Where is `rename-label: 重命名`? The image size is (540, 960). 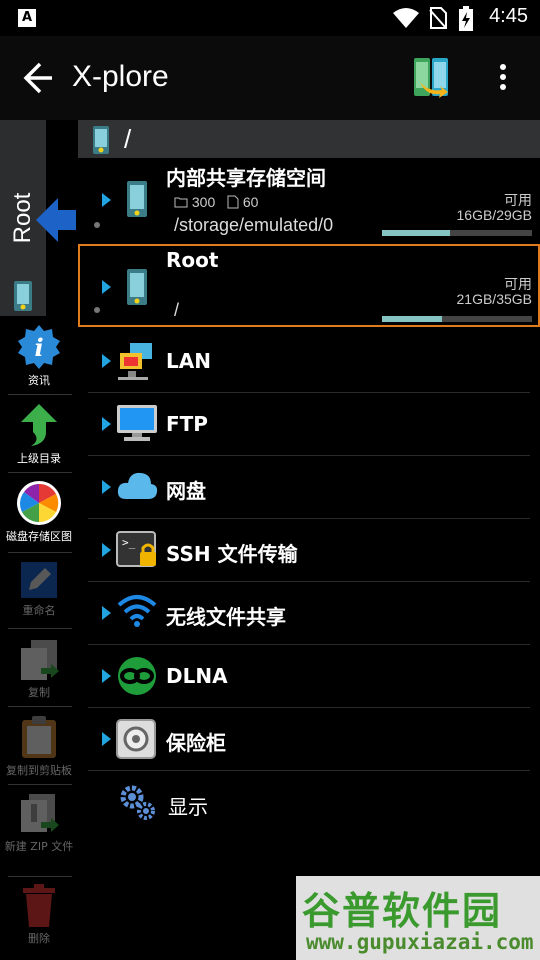 rename-label: 重命名 is located at coordinates (39, 610).